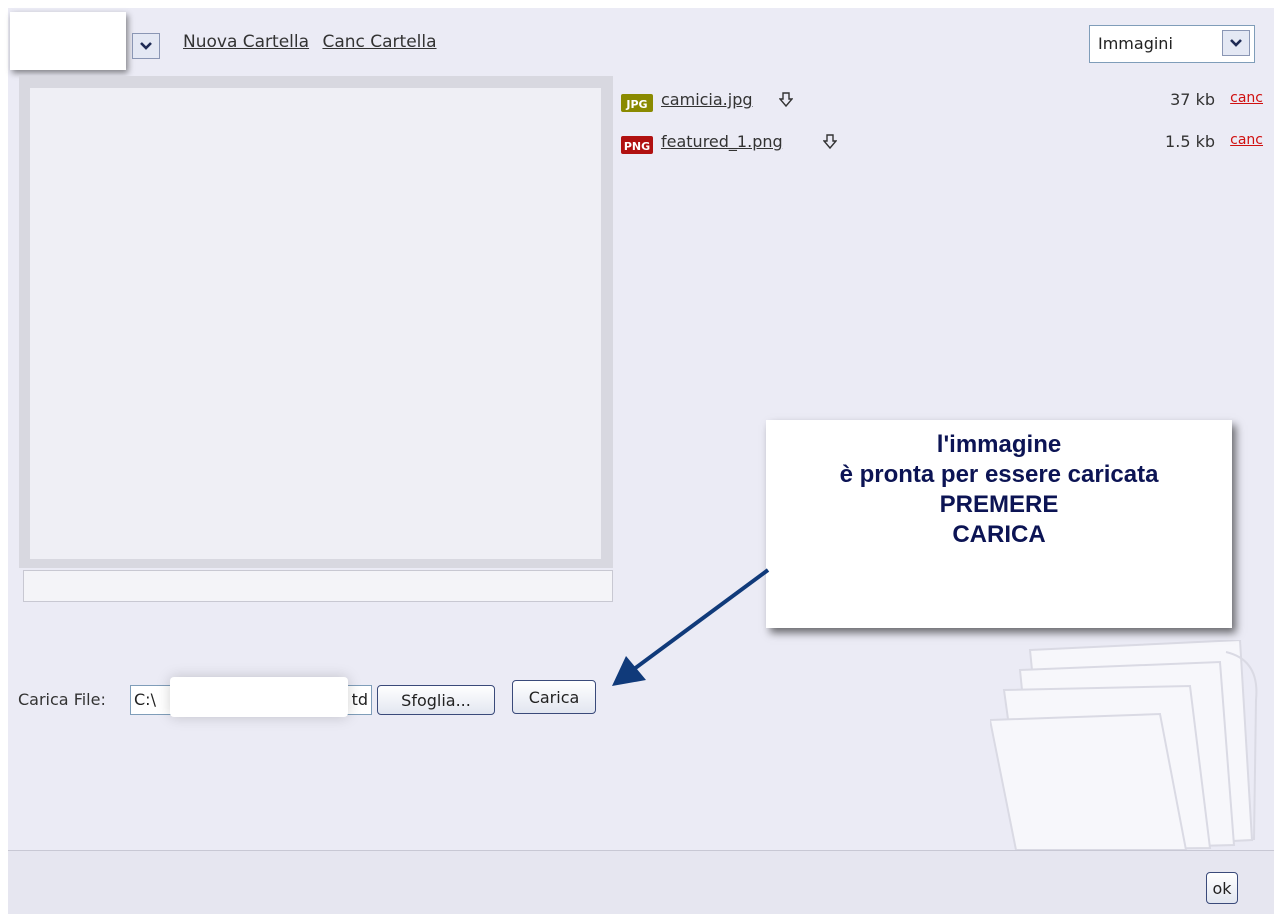  I want to click on file-row: PNG featured_1.png 1.5 kb canc, so click(944, 144).